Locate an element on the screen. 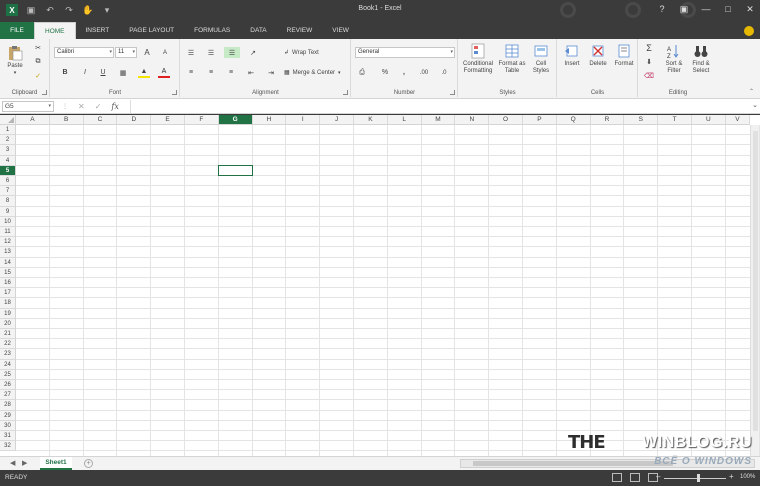 Image resolution: width=760 pixels, height=486 pixels. number-format-dropdown: General ▾ is located at coordinates (405, 52).